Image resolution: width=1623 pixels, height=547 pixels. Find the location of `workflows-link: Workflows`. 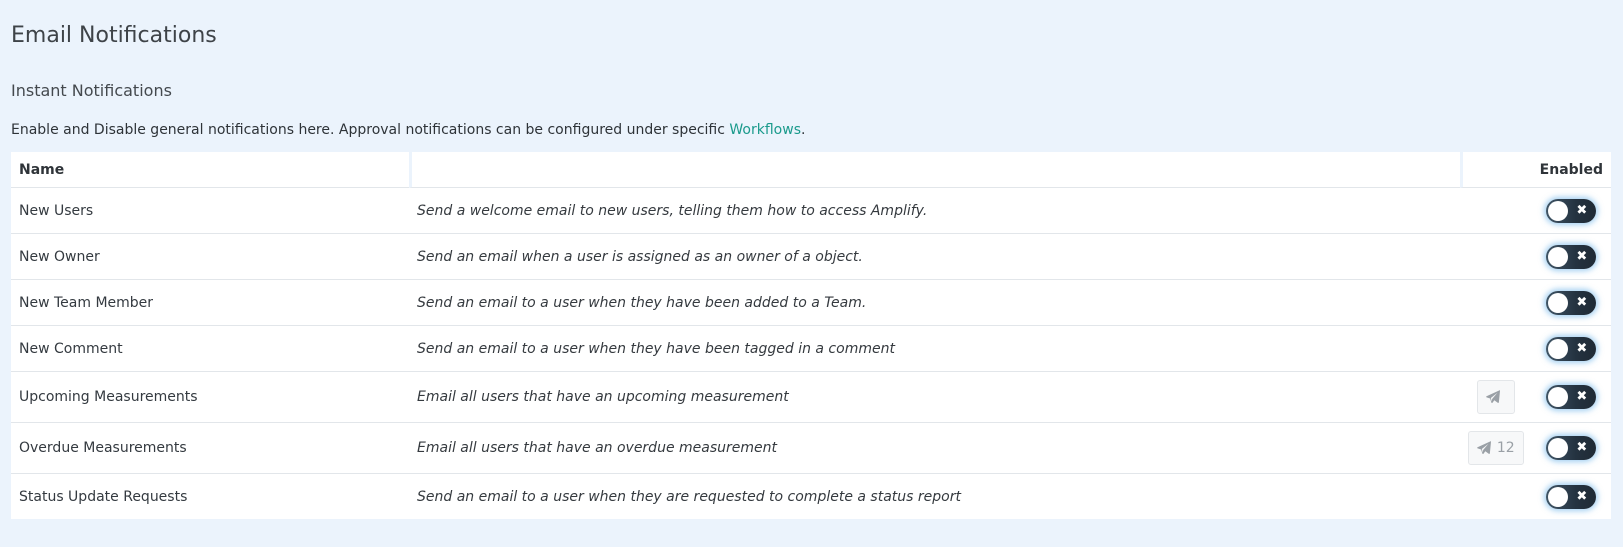

workflows-link: Workflows is located at coordinates (765, 130).